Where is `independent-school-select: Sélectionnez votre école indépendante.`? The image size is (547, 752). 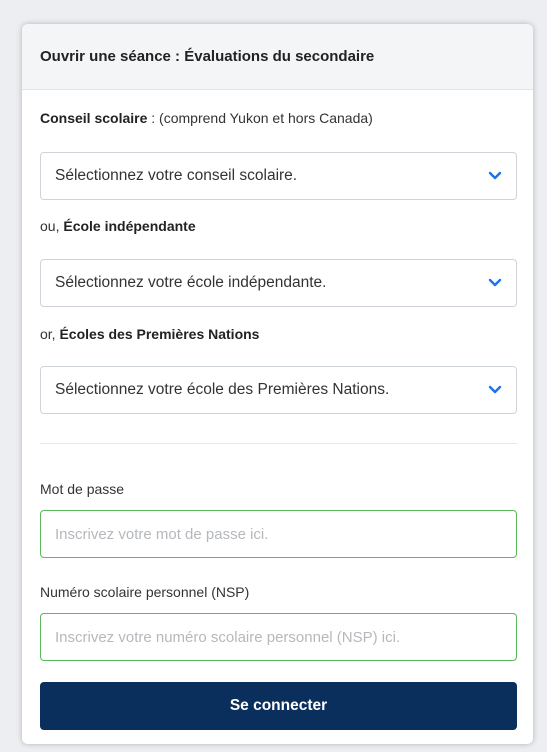 independent-school-select: Sélectionnez votre école indépendante. is located at coordinates (278, 283).